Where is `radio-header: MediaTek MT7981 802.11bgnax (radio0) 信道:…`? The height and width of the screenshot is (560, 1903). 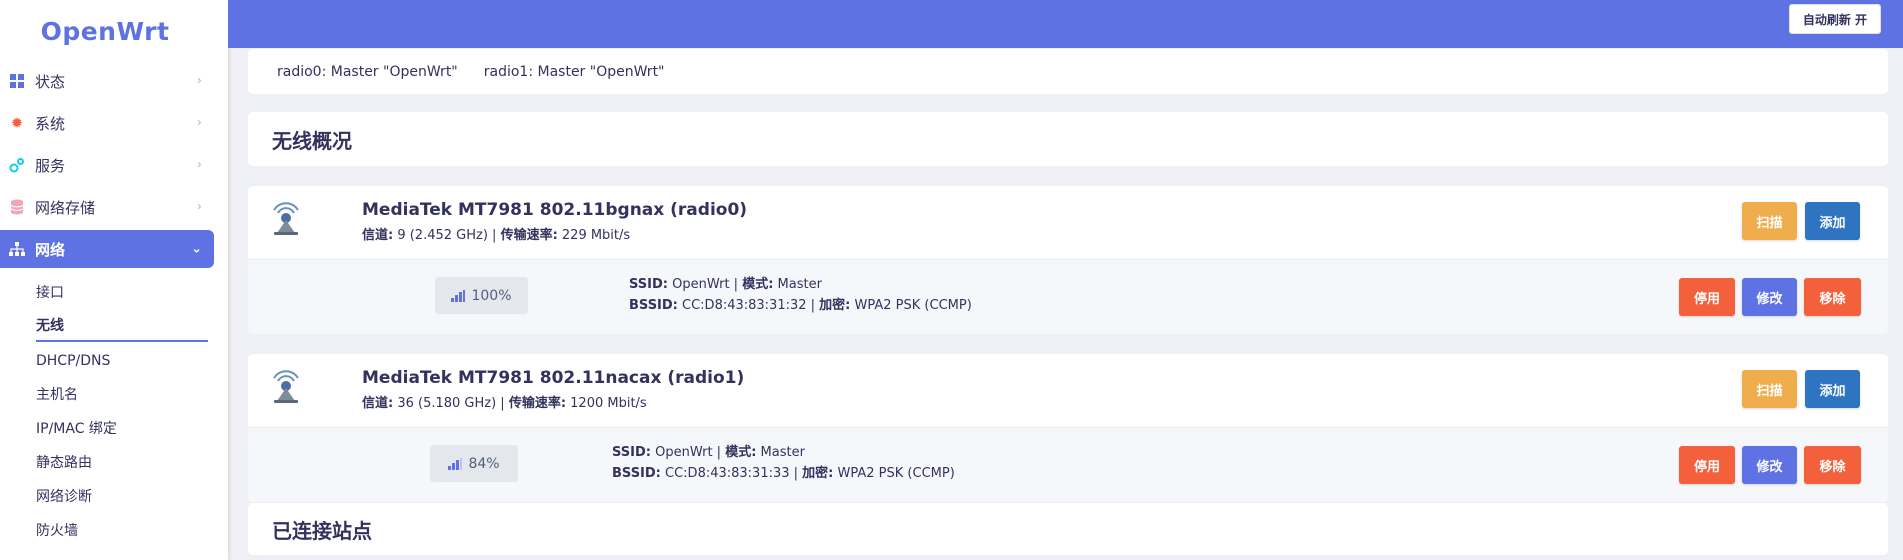 radio-header: MediaTek MT7981 802.11bgnax (radio0) 信道:… is located at coordinates (1068, 223).